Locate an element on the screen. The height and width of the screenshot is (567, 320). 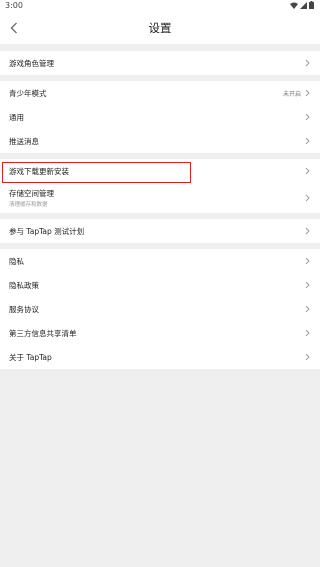
row-game-download-update-install: 游戏下载更新安装 is located at coordinates (160, 171).